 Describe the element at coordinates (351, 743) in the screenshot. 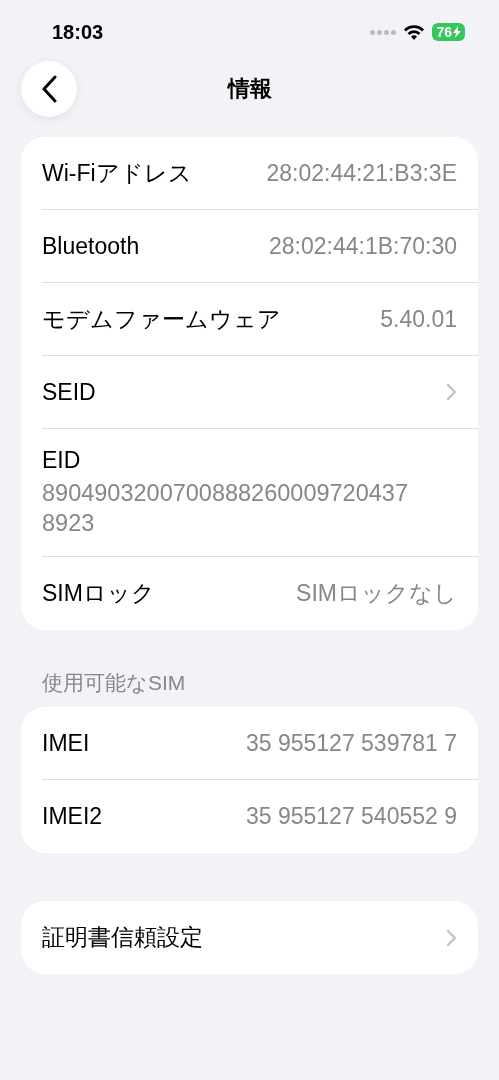

I see `row-value: 35 955127 539781 7` at that location.